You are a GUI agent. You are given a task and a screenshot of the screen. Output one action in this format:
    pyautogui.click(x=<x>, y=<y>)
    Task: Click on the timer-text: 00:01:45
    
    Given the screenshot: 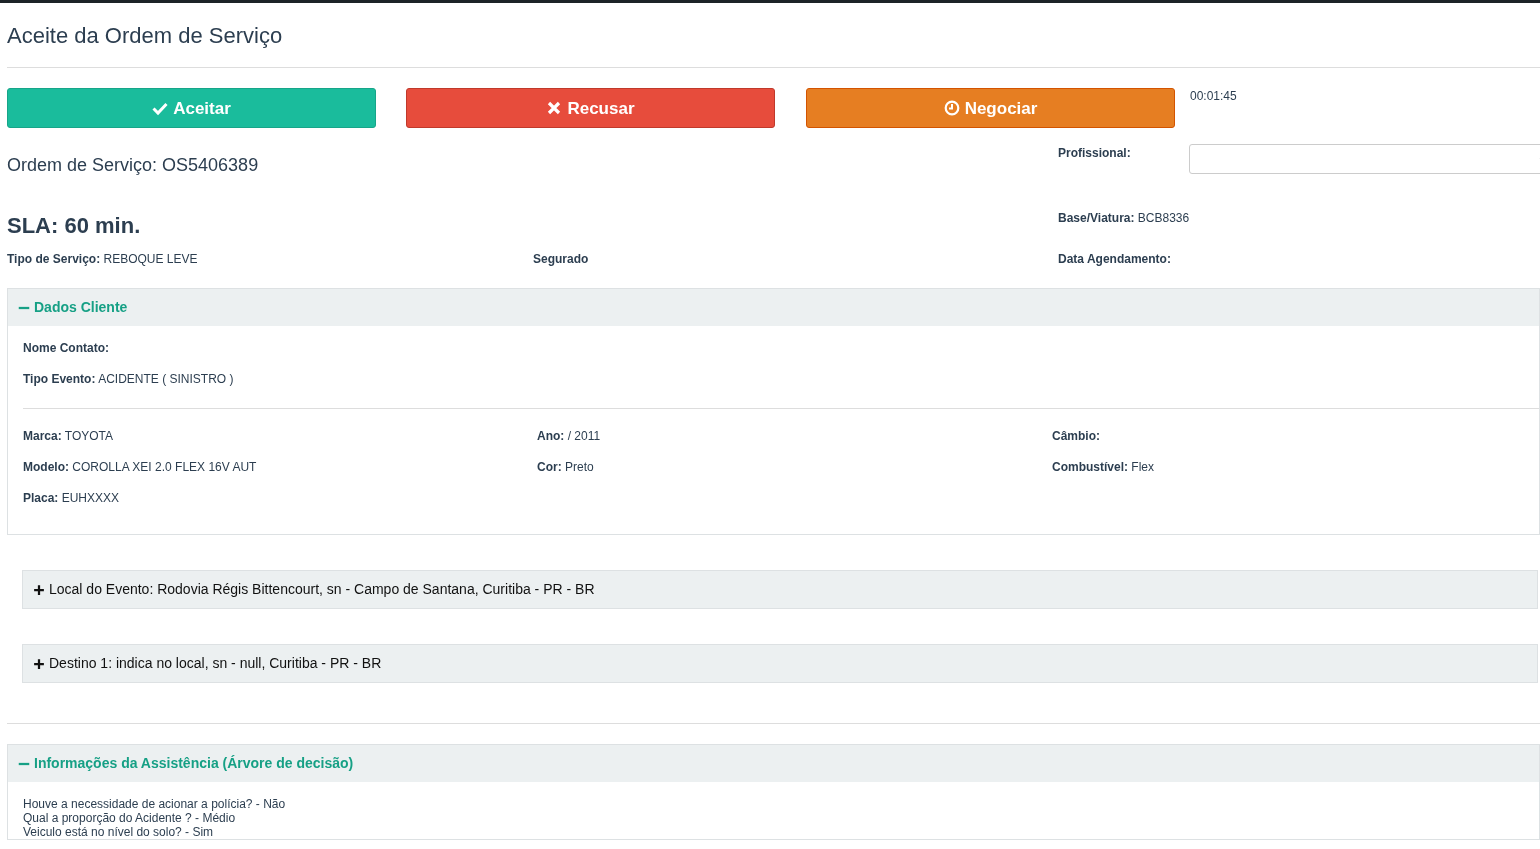 What is the action you would take?
    pyautogui.click(x=1214, y=97)
    